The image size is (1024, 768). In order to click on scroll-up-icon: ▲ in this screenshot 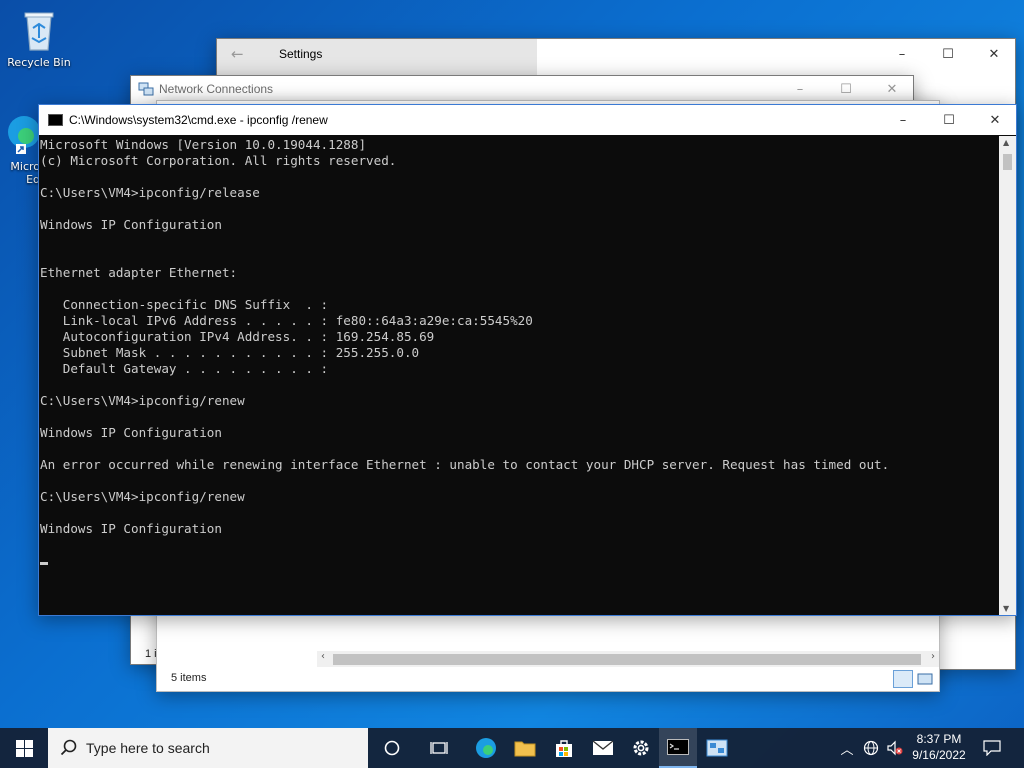, I will do `click(1006, 142)`.